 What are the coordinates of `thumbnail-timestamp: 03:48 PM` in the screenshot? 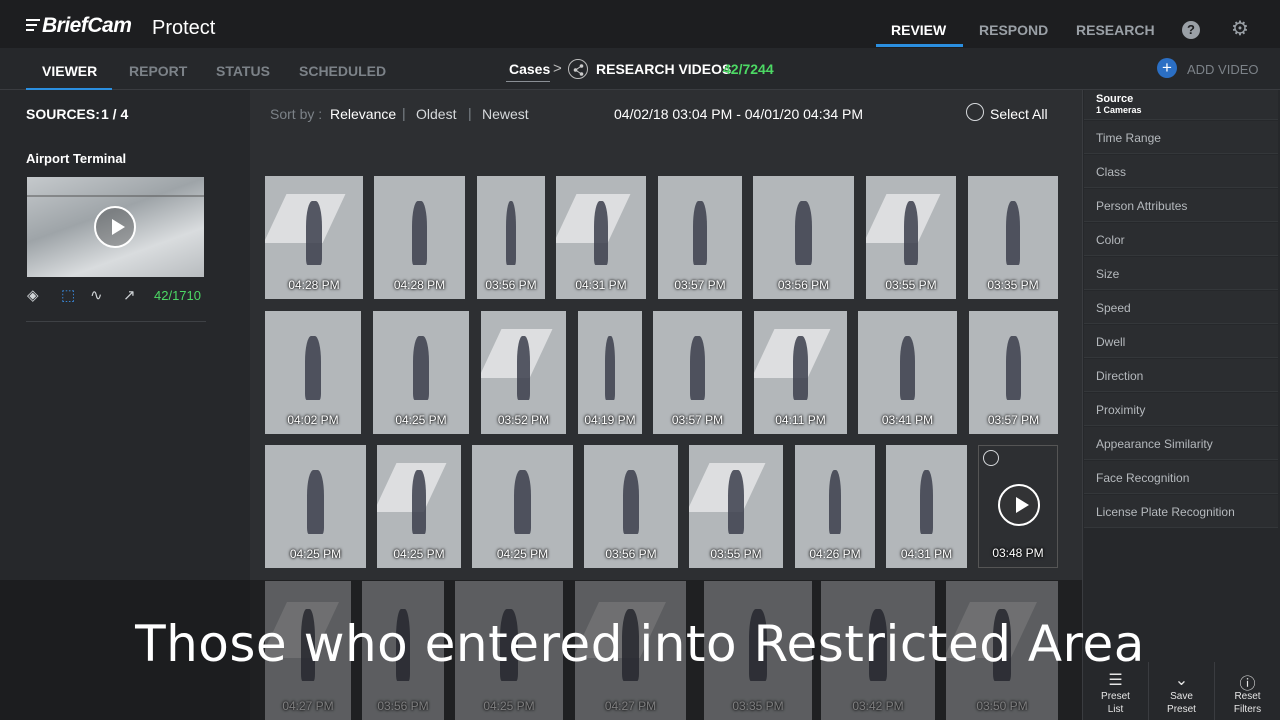 It's located at (1018, 553).